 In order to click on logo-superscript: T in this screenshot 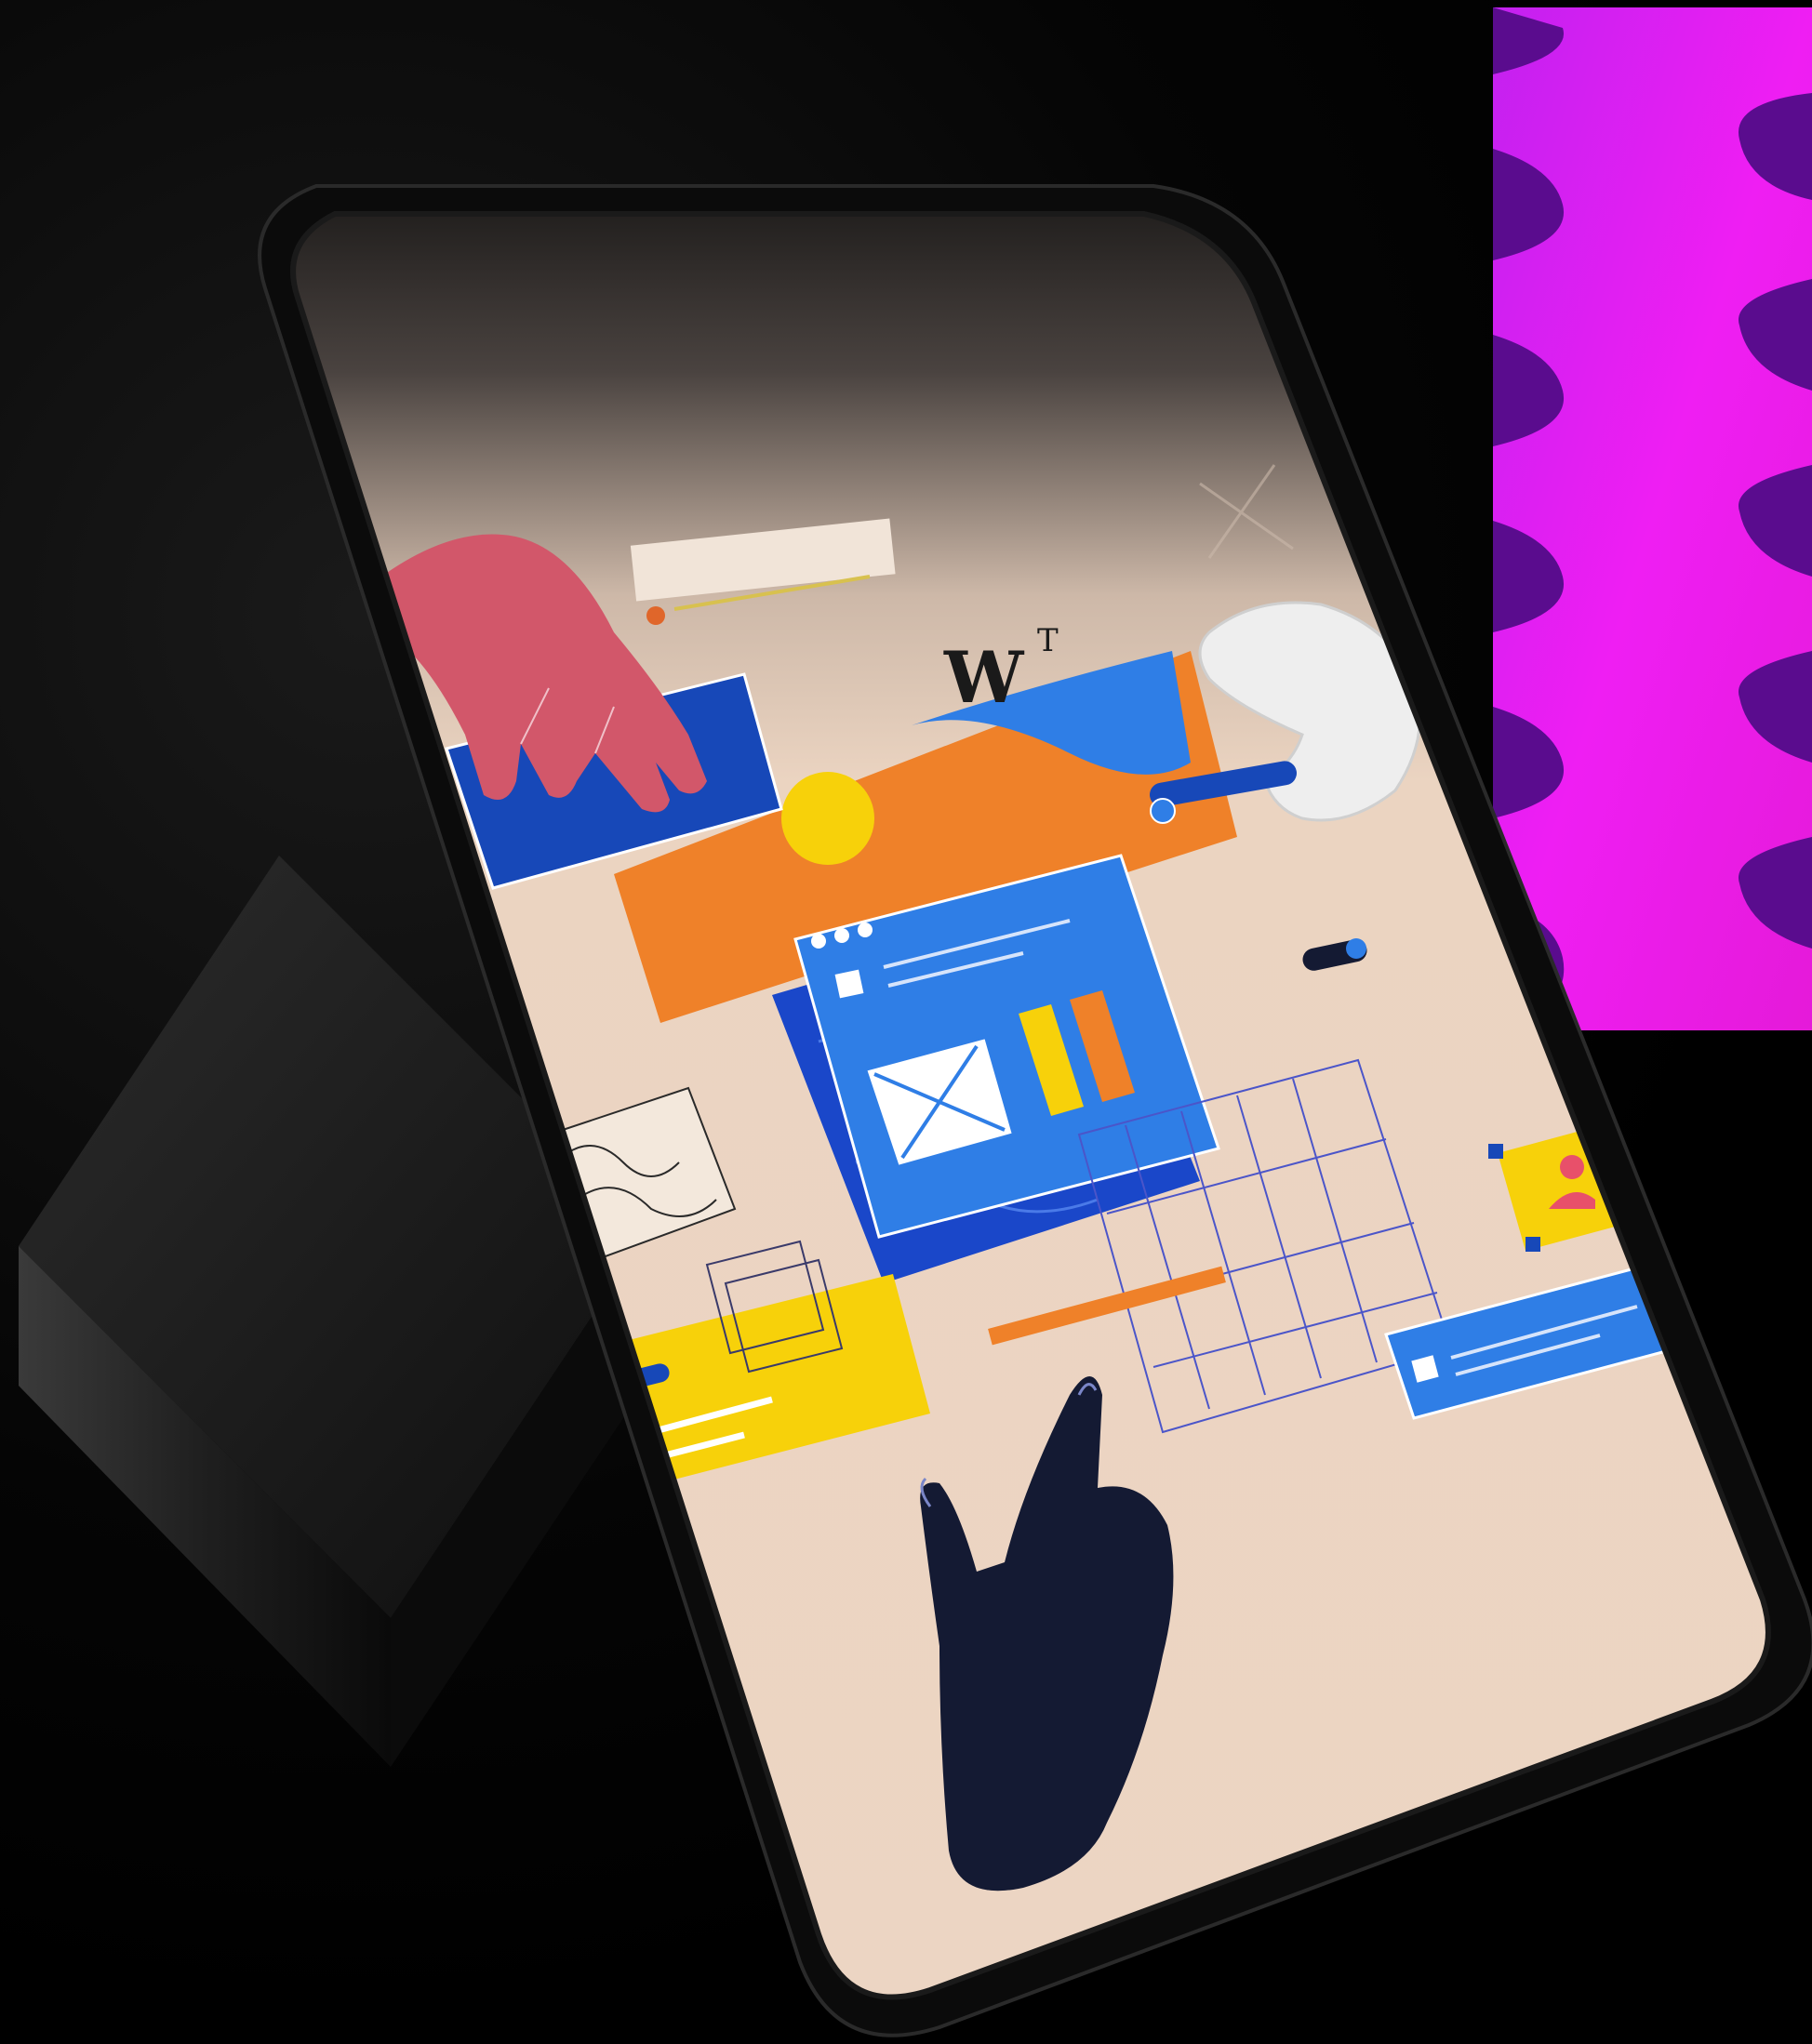, I will do `click(1048, 640)`.